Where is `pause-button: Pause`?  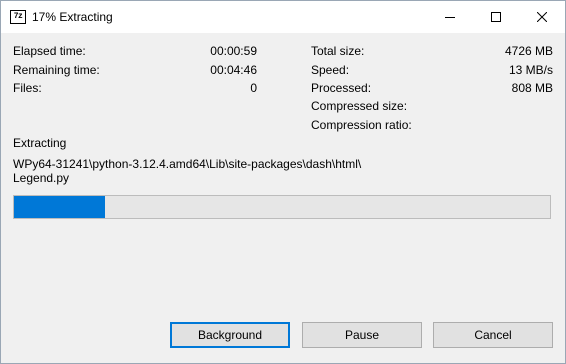
pause-button: Pause is located at coordinates (362, 335).